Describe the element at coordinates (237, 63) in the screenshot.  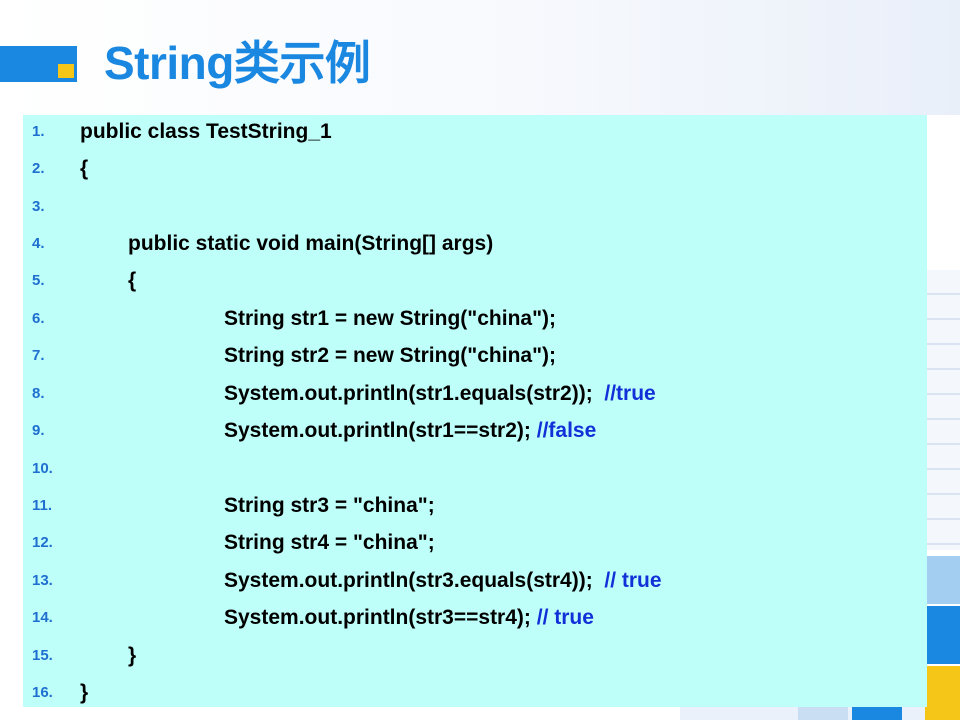
I see `slide-title: String类示例` at that location.